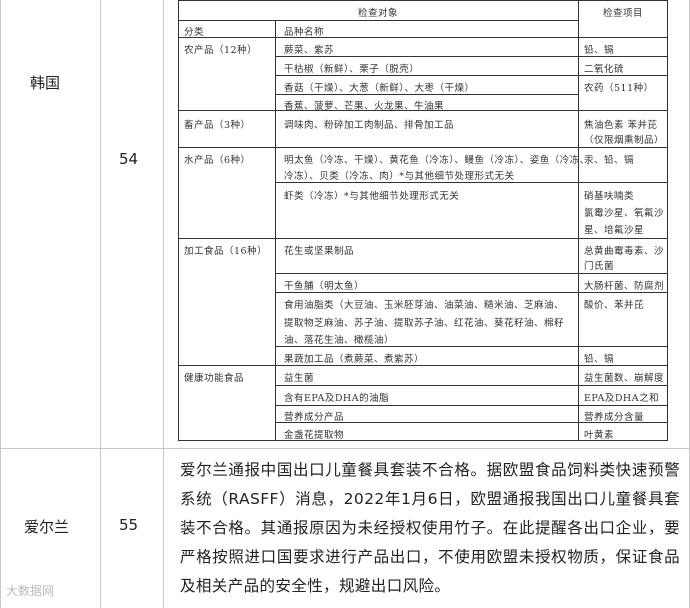  Describe the element at coordinates (614, 230) in the screenshot. I see `table-cell: 星、培氟沙星` at that location.